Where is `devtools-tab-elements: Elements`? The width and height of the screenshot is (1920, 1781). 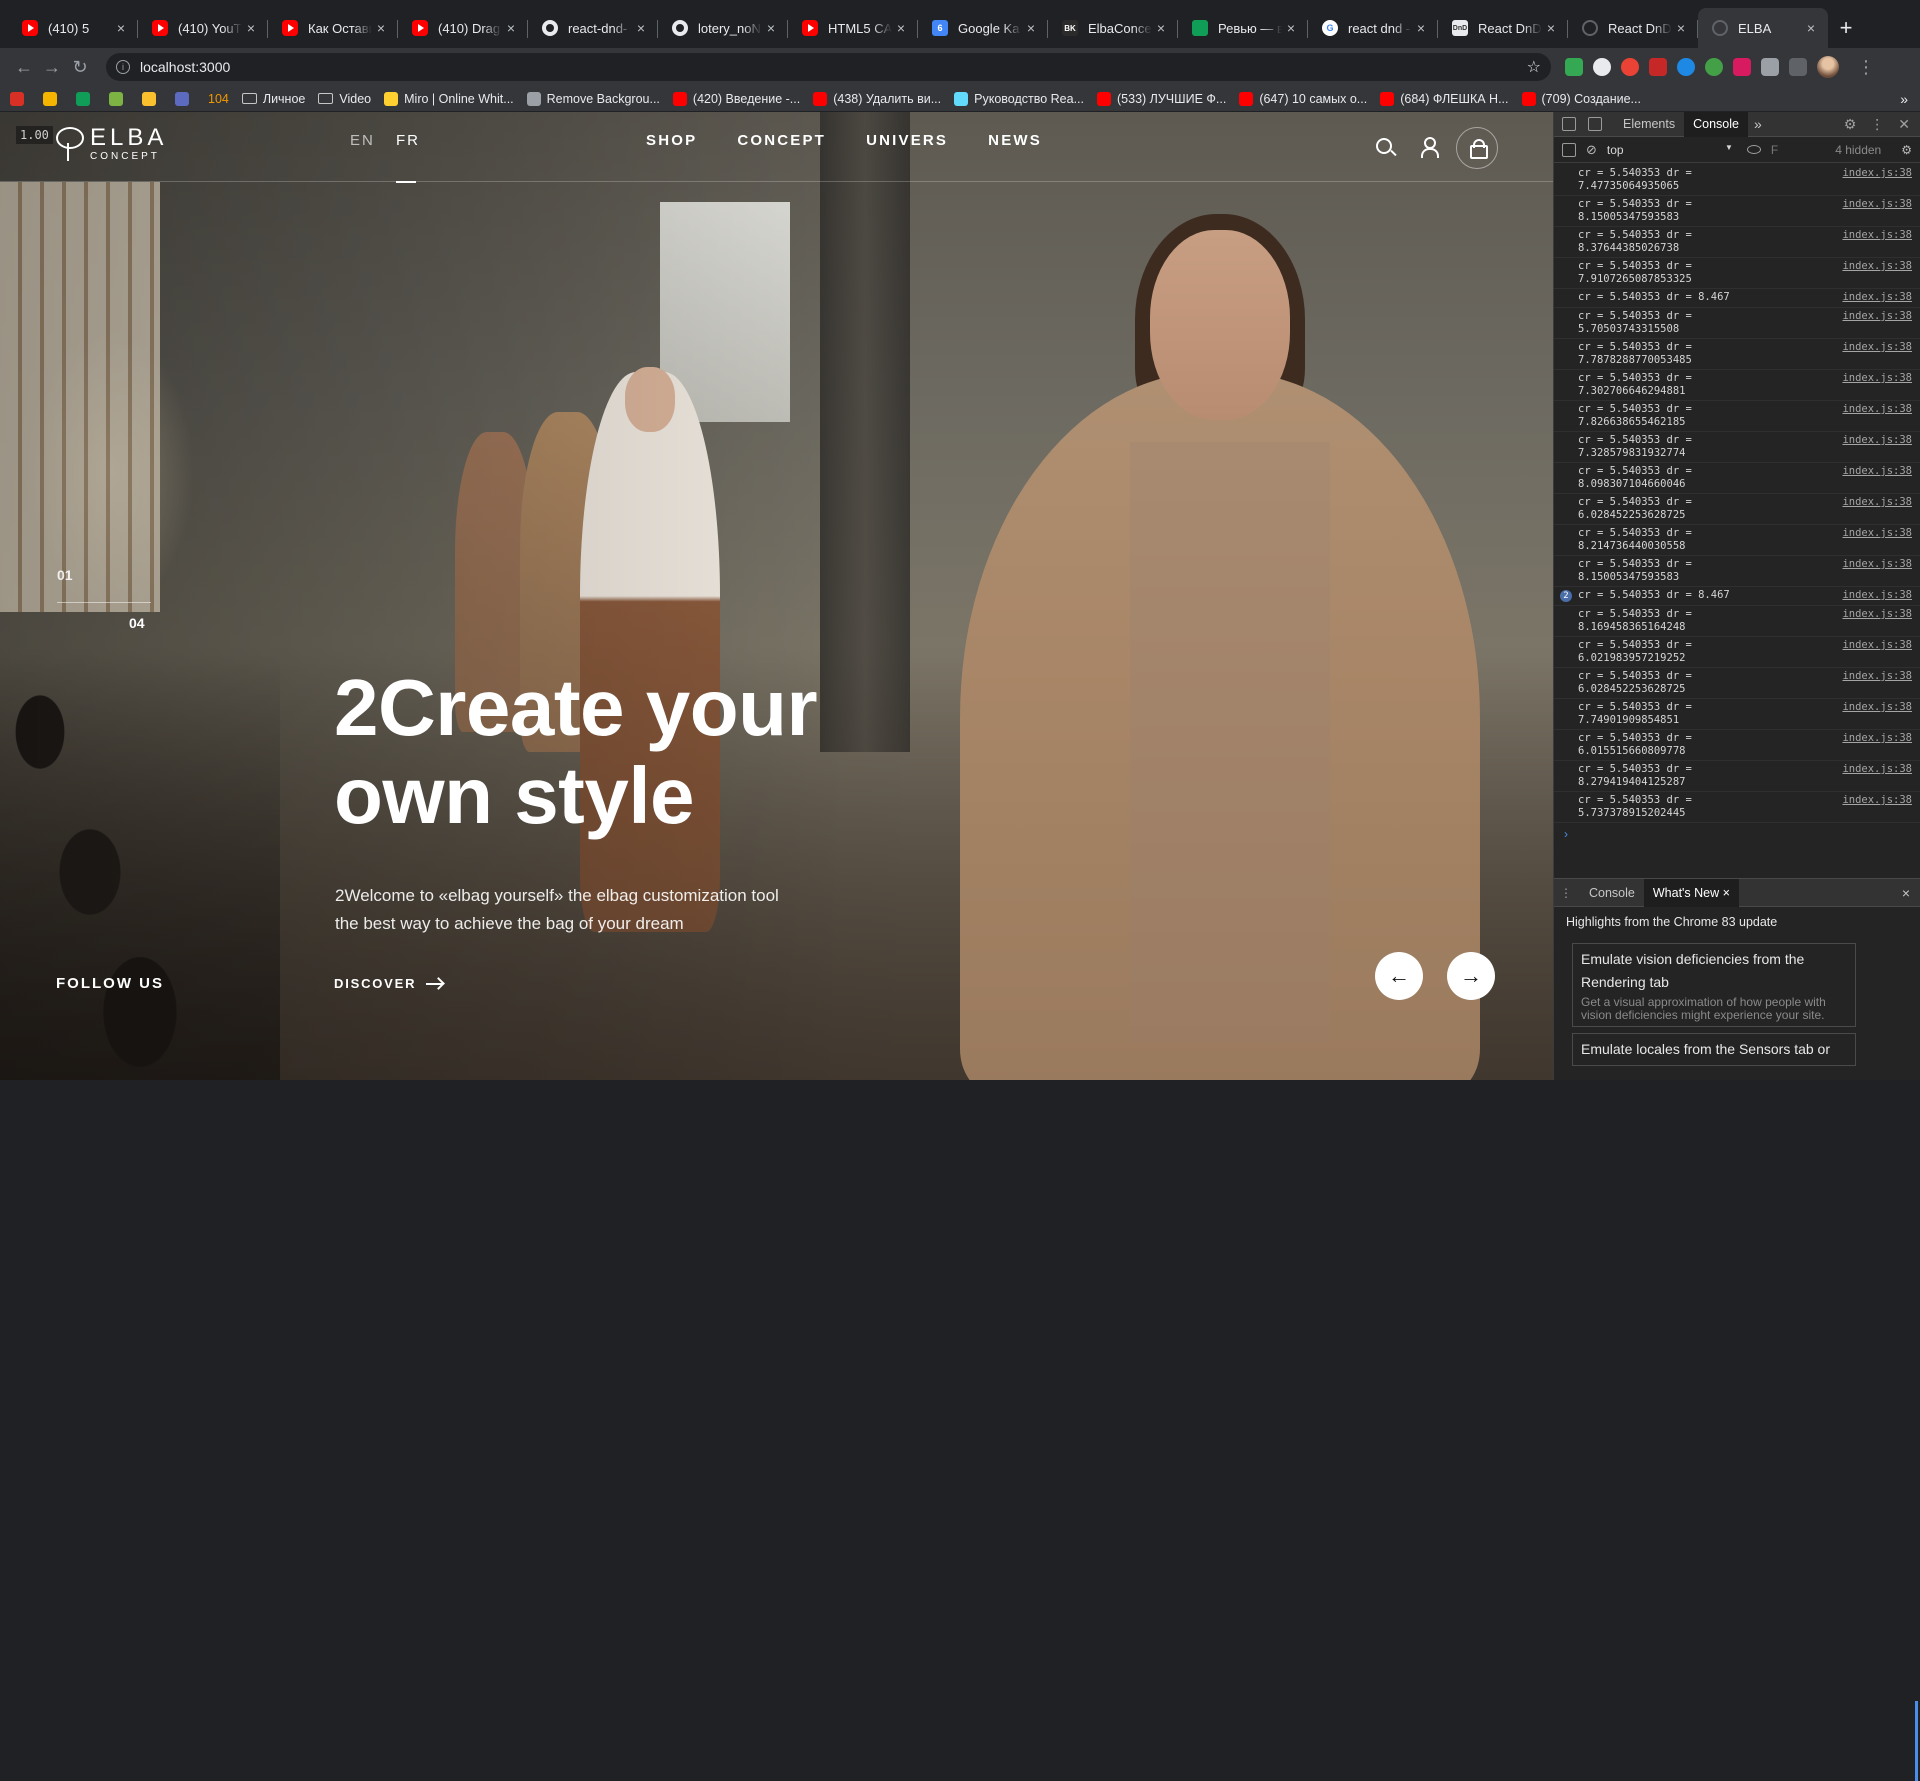
devtools-tab-elements: Elements is located at coordinates (1649, 124).